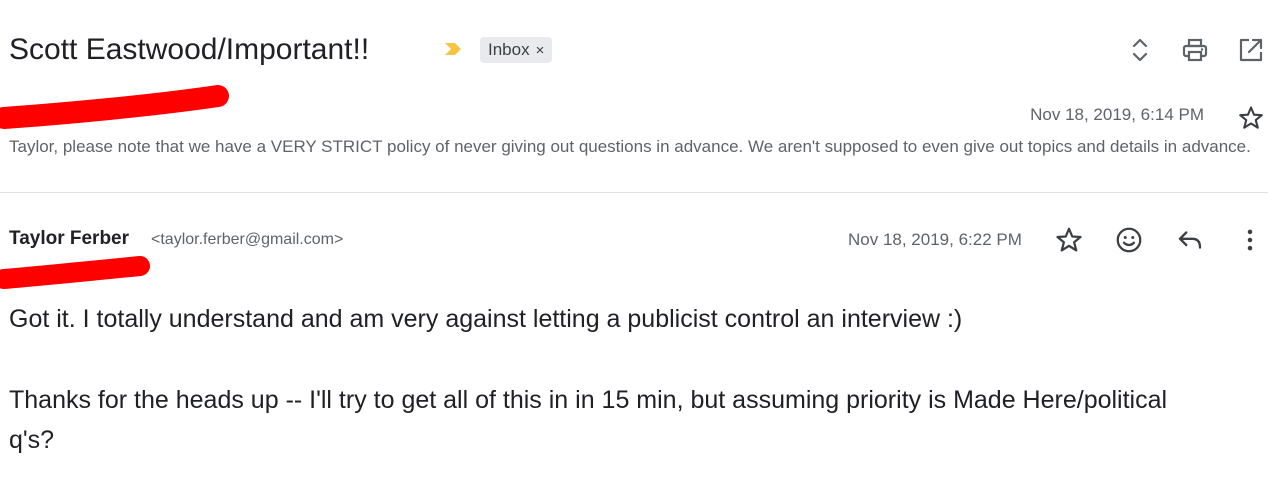 This screenshot has width=1284, height=500. I want to click on message-date: Nov 18, 2019, 6:22 PM, so click(935, 239).